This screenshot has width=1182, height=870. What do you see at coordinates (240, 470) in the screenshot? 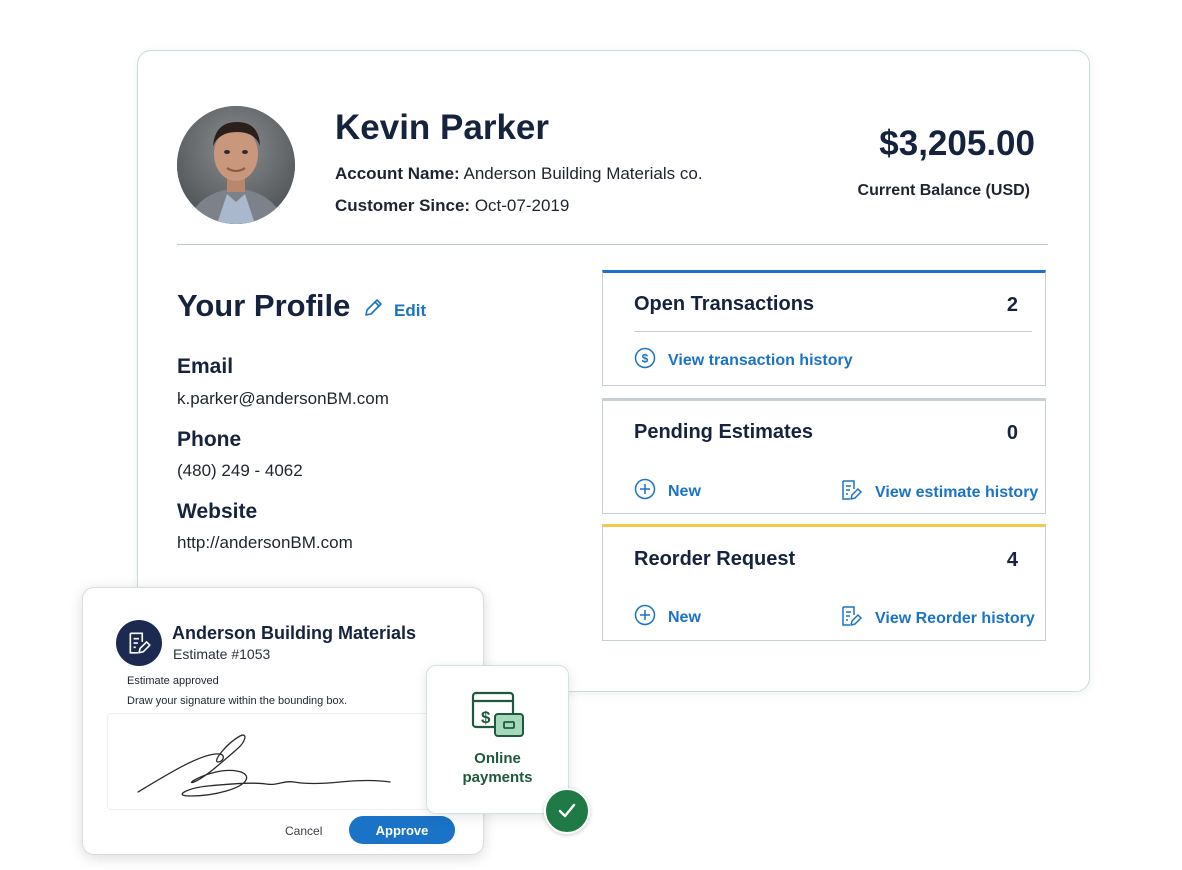
I see `phone-value: (480) 249 - 4062` at bounding box center [240, 470].